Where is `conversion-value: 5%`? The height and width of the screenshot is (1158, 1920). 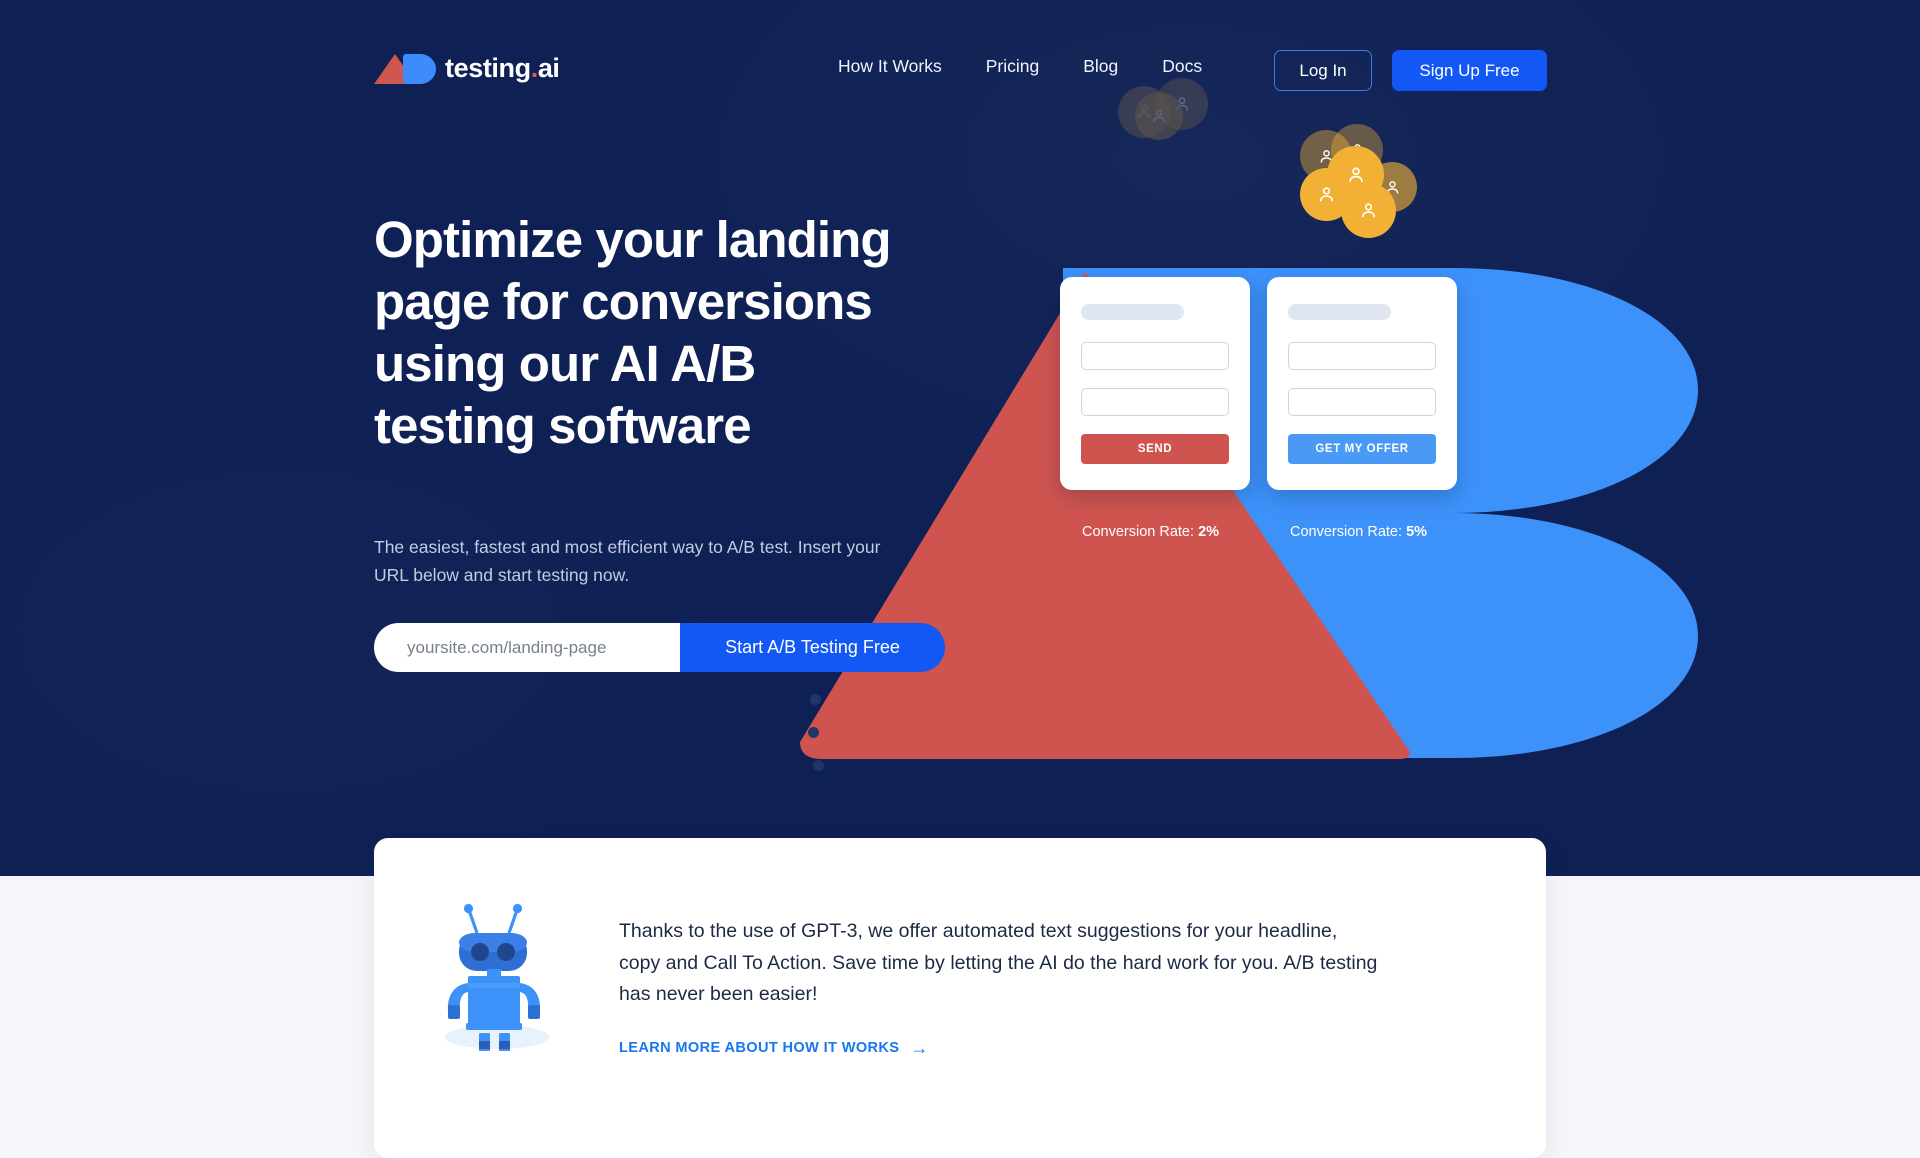
conversion-value: 5% is located at coordinates (1417, 532).